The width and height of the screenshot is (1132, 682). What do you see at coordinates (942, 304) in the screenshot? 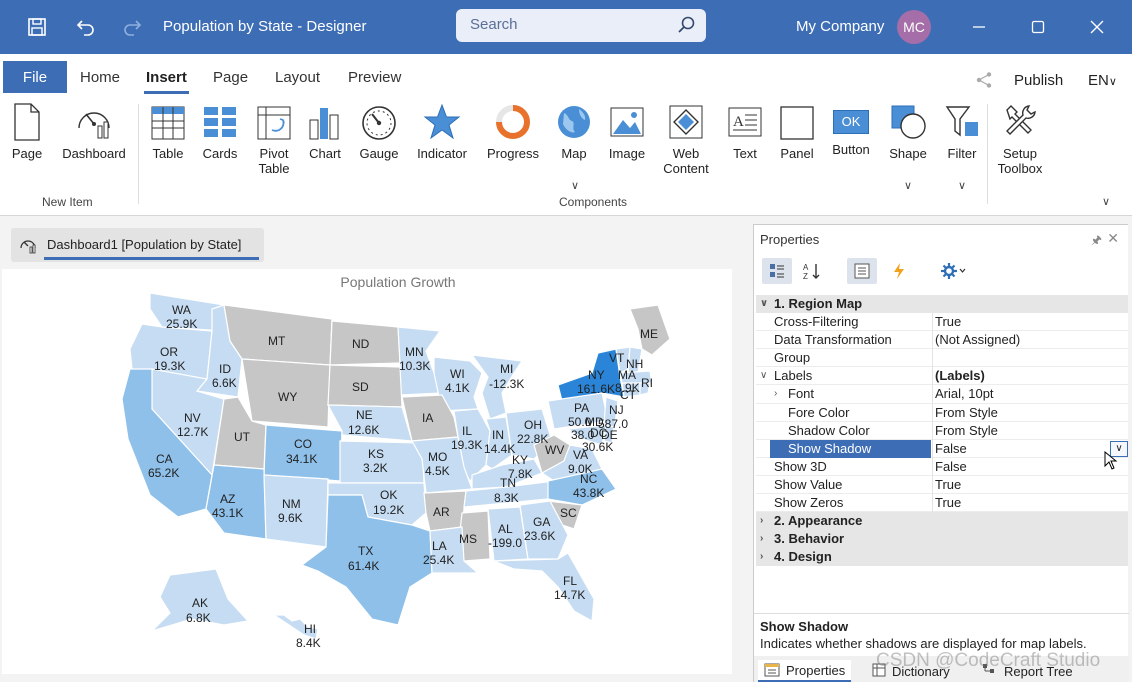
I see `category-region-map: ∨ 1. Region Map` at bounding box center [942, 304].